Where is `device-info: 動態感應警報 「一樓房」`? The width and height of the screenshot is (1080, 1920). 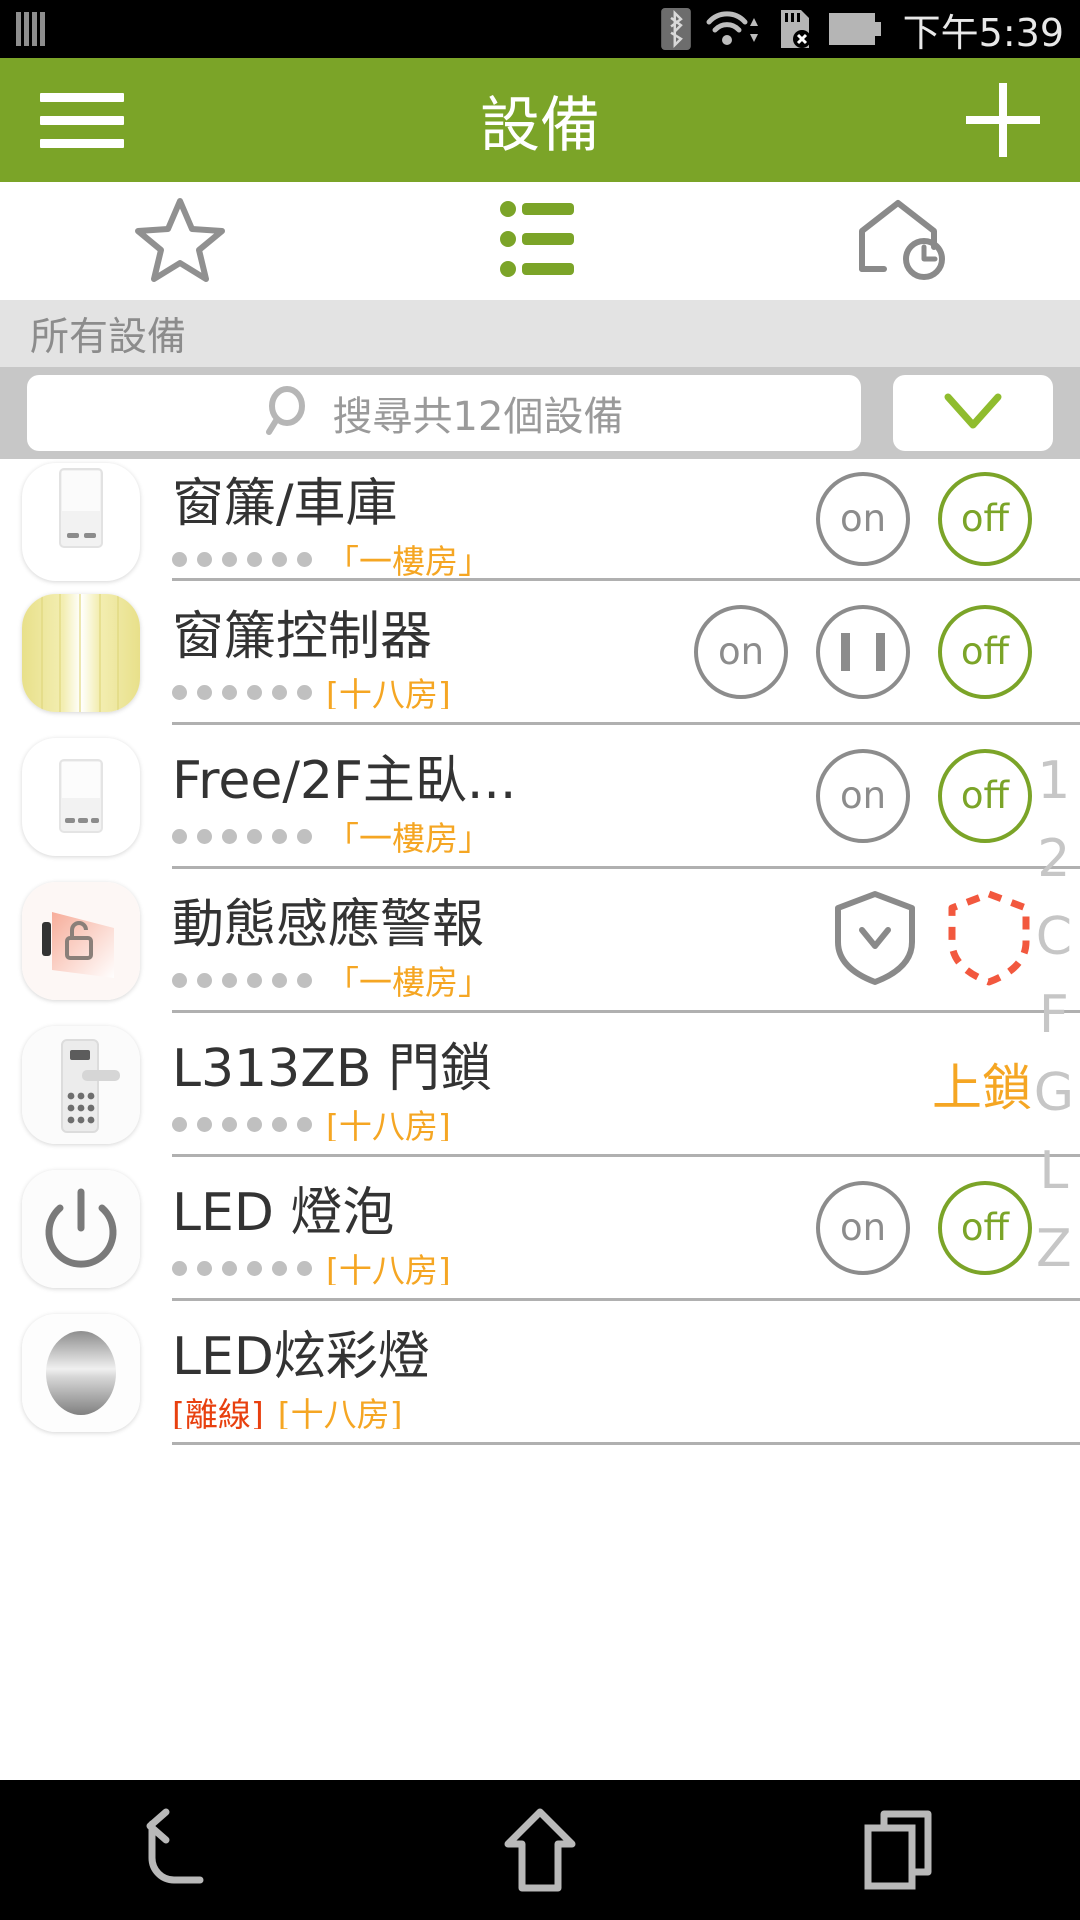
device-info: 動態感應警報 「一樓房」 is located at coordinates (626, 941).